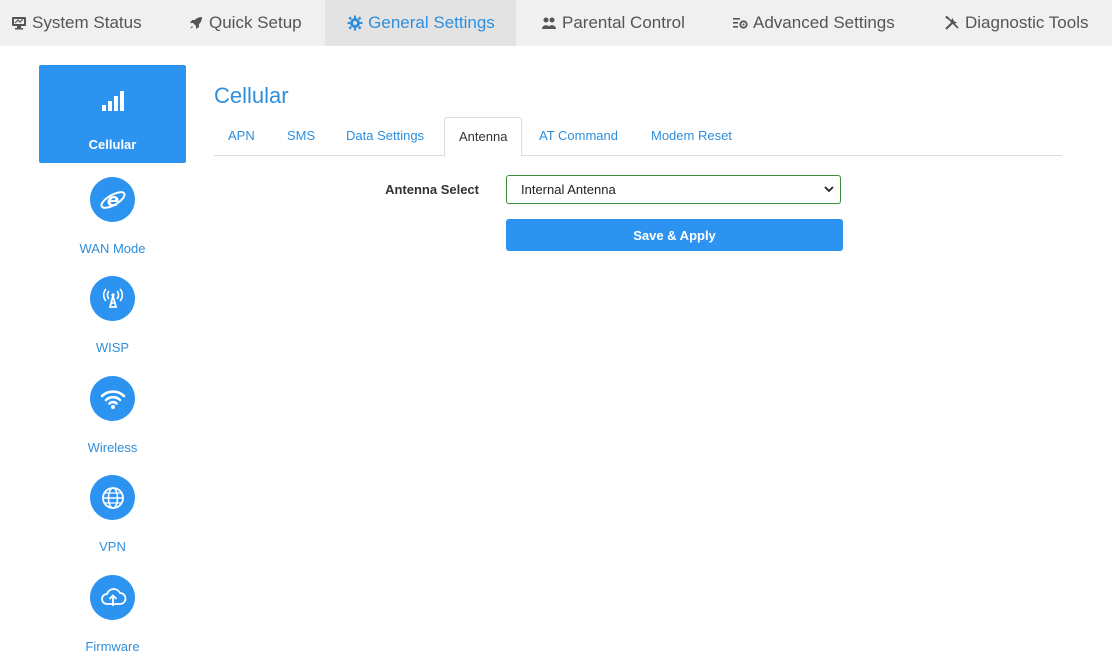  Describe the element at coordinates (112, 497) in the screenshot. I see `globe-icon` at that location.